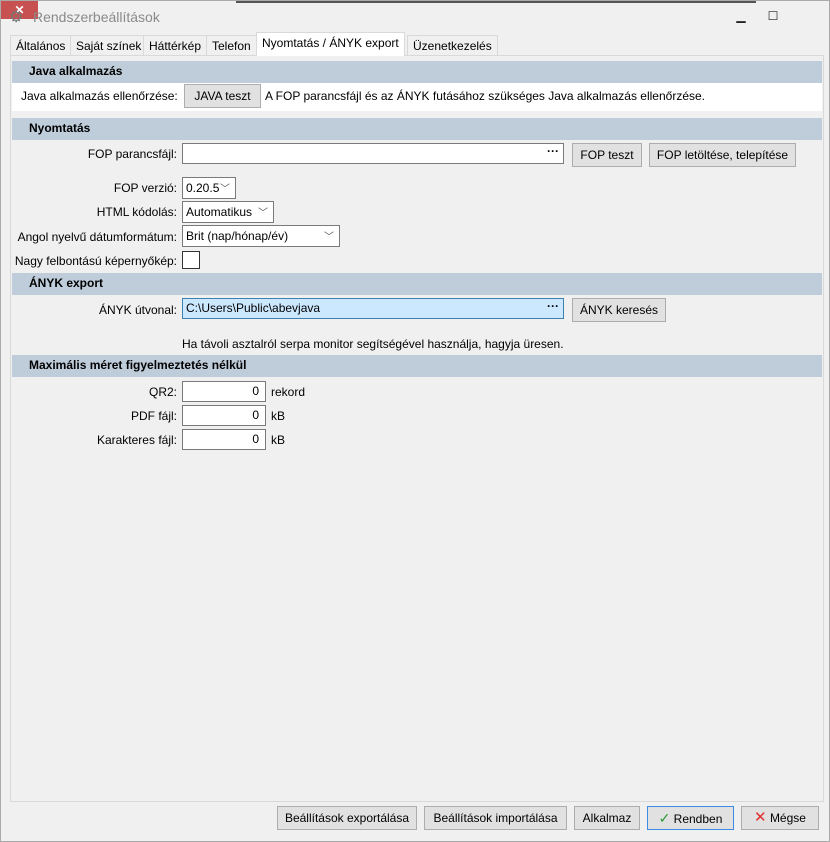  I want to click on cancel-button: ✕ Mégse, so click(780, 818).